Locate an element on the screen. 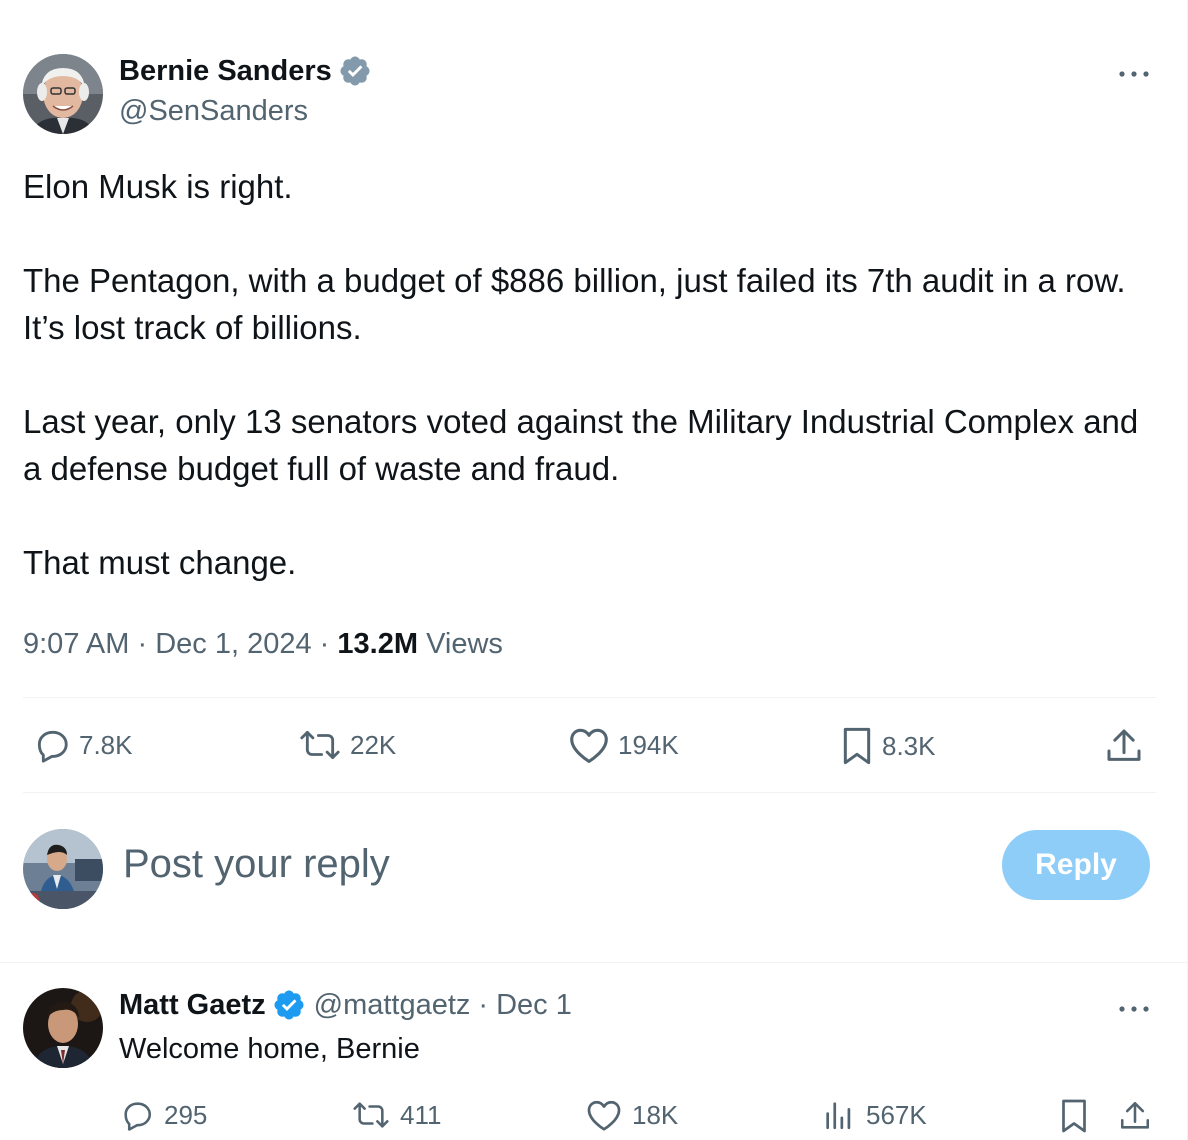 This screenshot has width=1188, height=1140. tweet-meta: 9:07 AM · Dec 1, 2024 · 13.2M Views is located at coordinates (263, 644).